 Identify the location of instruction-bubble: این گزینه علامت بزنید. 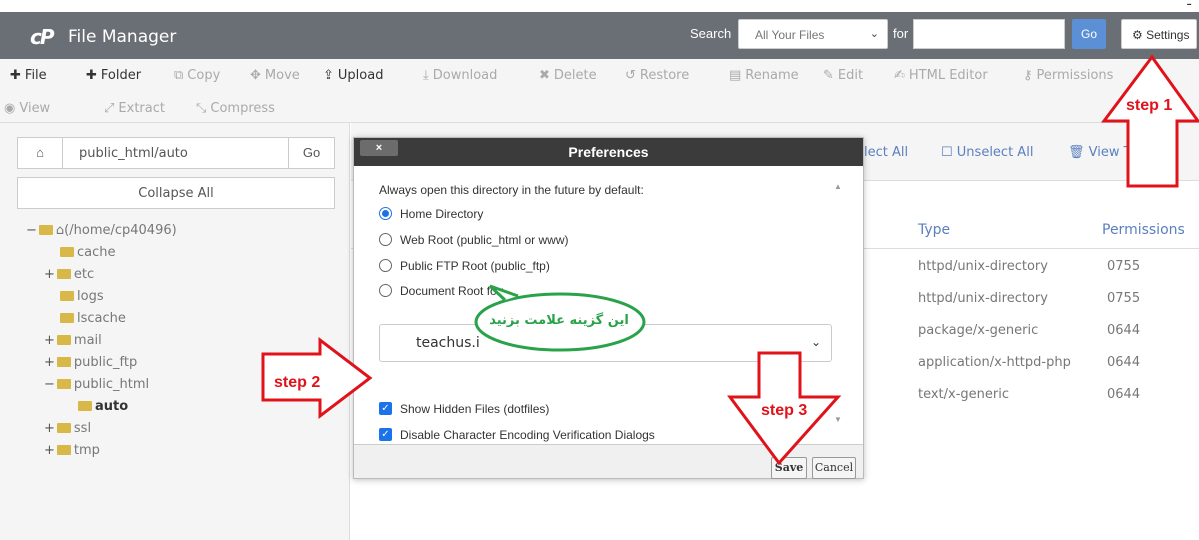
(559, 321).